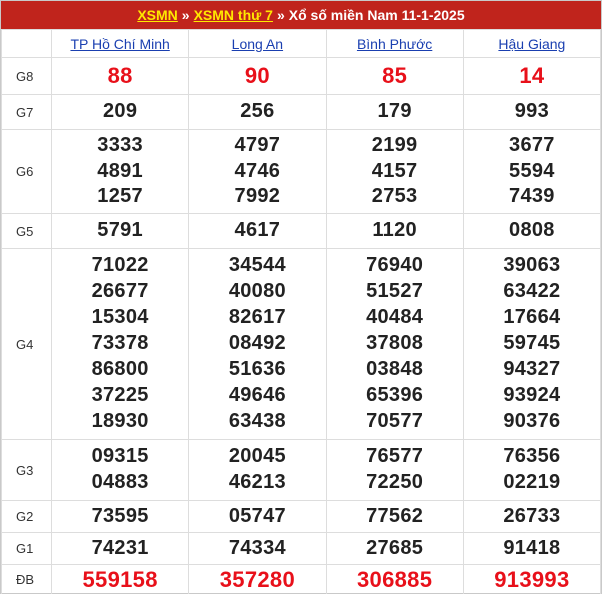 This screenshot has height=594, width=602. I want to click on prize-number: 209, so click(120, 111).